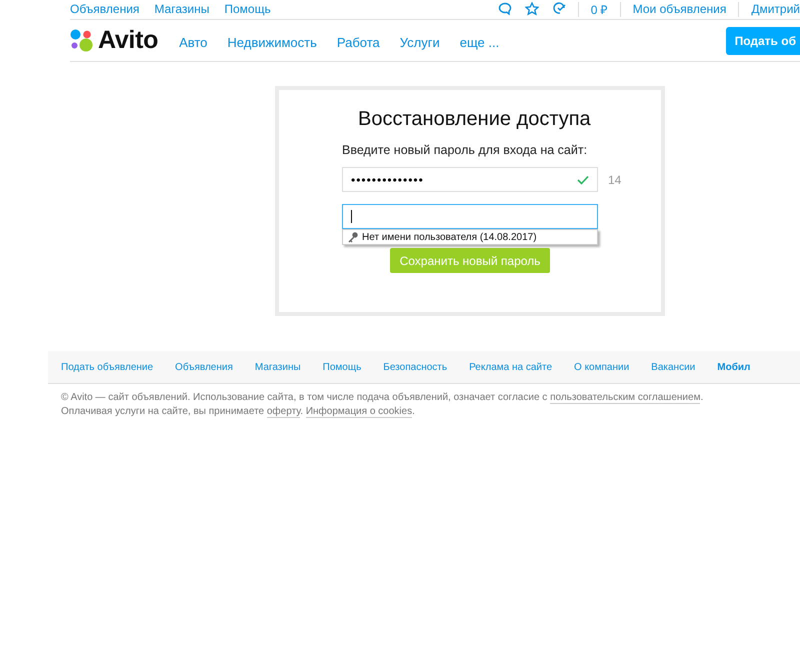 The width and height of the screenshot is (800, 667). I want to click on footer-link: Помощь, so click(342, 367).